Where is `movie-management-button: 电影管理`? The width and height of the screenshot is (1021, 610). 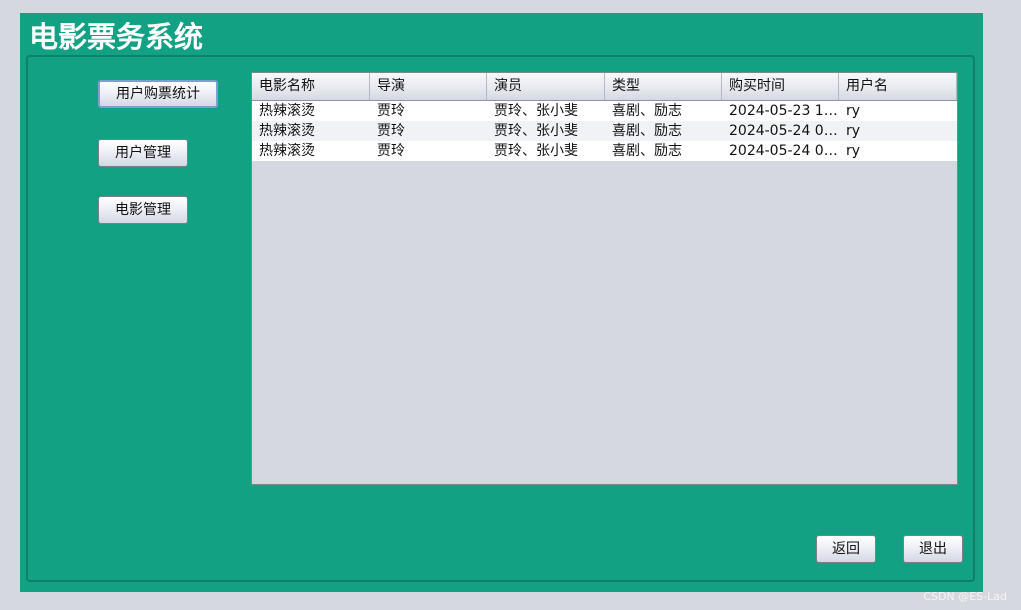
movie-management-button: 电影管理 is located at coordinates (143, 210).